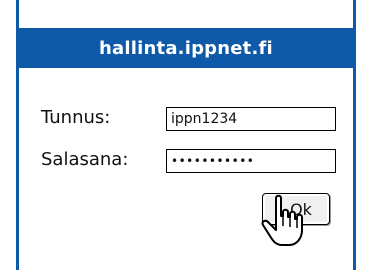  I want to click on hand-pointer-icon, so click(282, 220).